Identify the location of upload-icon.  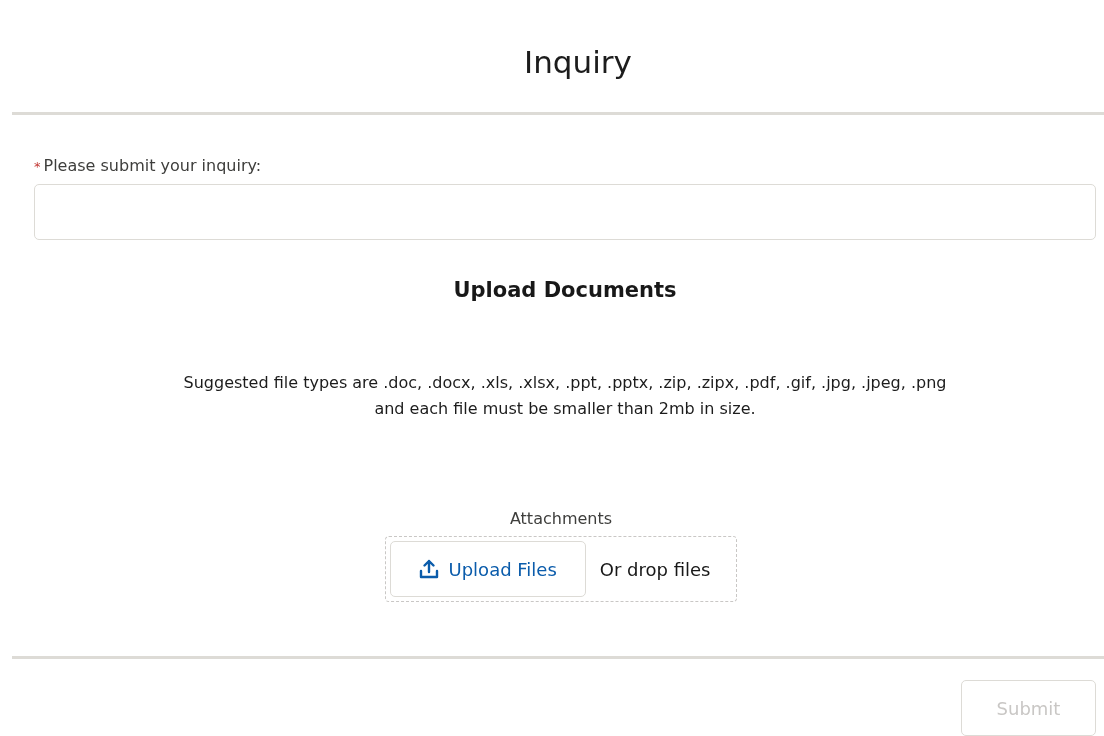
(428, 569).